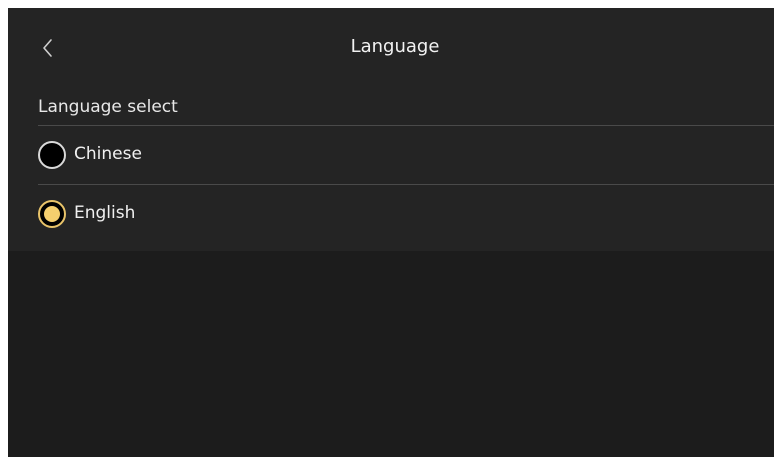 This screenshot has height=457, width=774. Describe the element at coordinates (108, 107) in the screenshot. I see `section-label: Language select` at that location.